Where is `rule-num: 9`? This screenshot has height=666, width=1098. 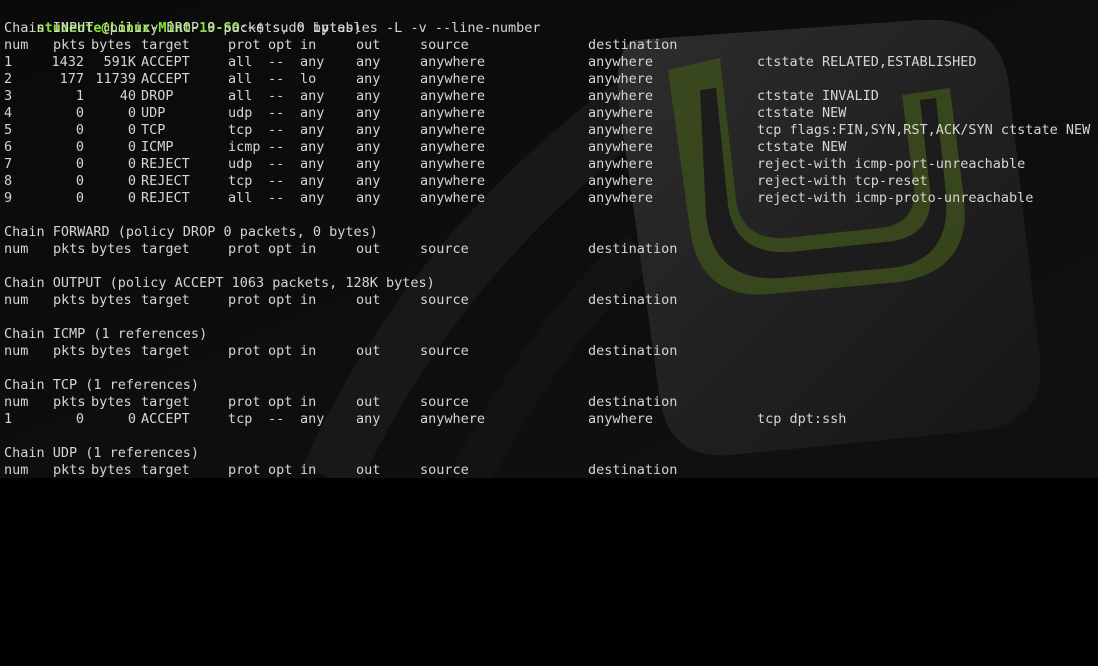
rule-num: 9 is located at coordinates (8, 198).